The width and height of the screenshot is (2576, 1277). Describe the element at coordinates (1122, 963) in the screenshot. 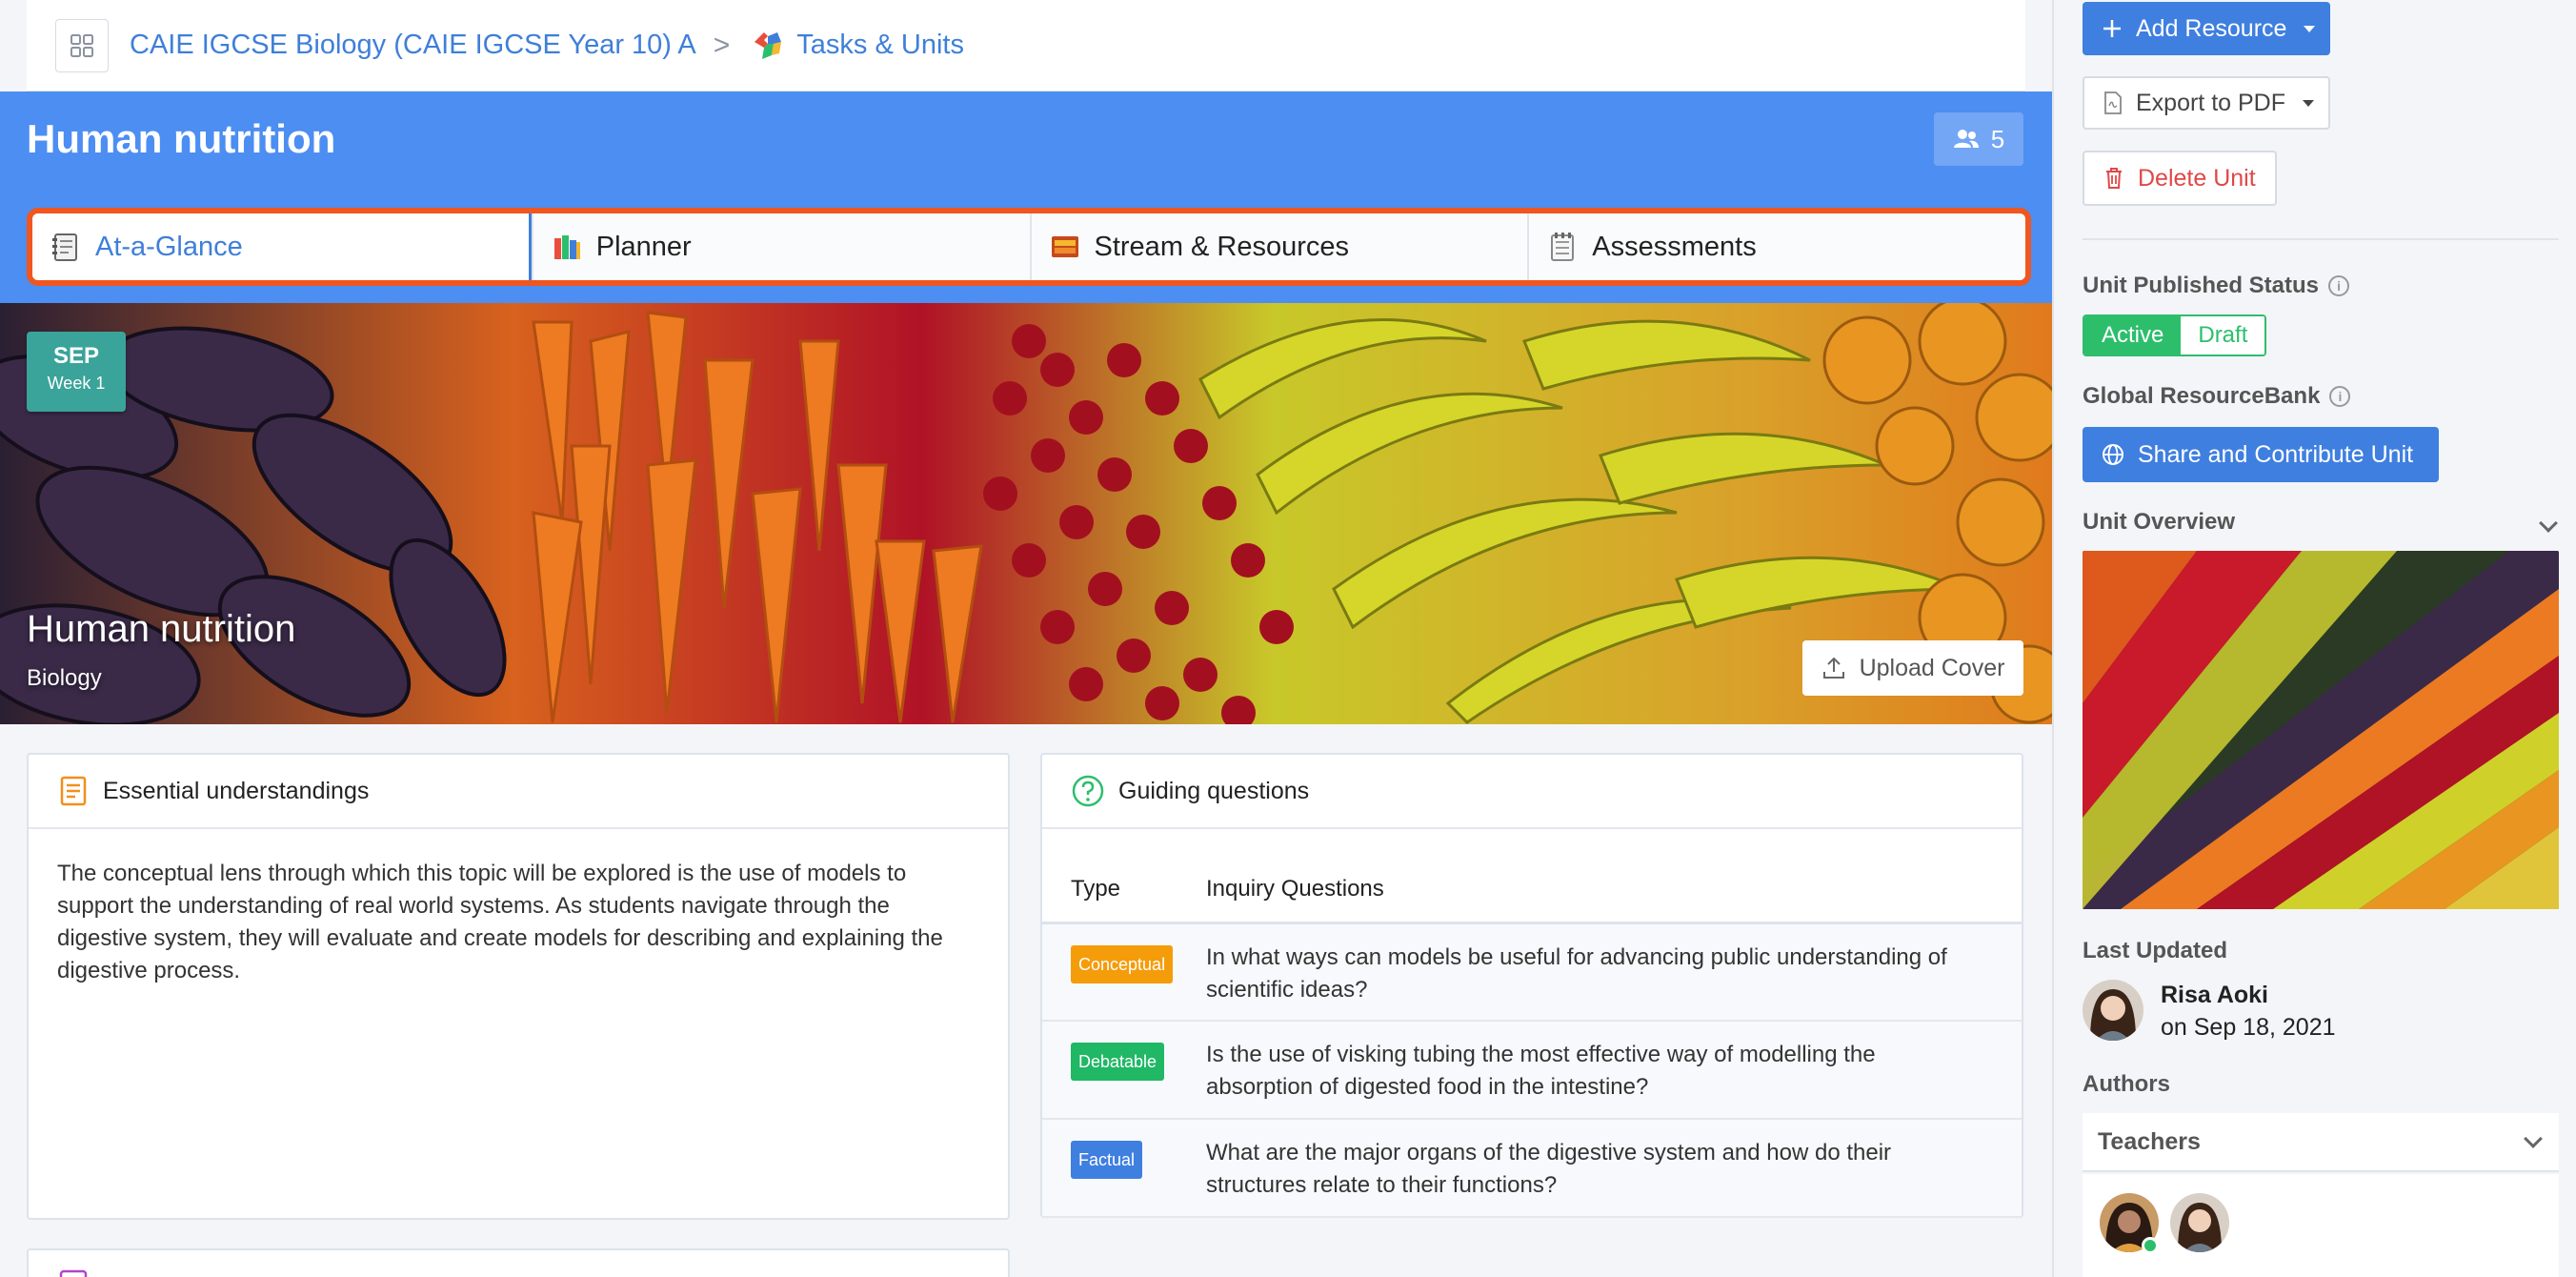

I see `type-badge-conceptual: Conceptual` at that location.